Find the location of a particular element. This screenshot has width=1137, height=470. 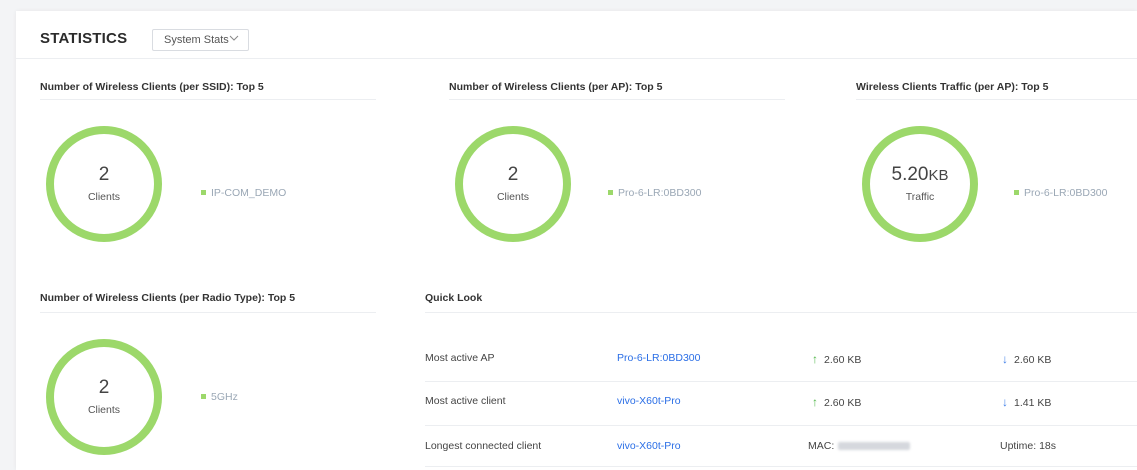

quick-look-label: Most active AP is located at coordinates (460, 358).